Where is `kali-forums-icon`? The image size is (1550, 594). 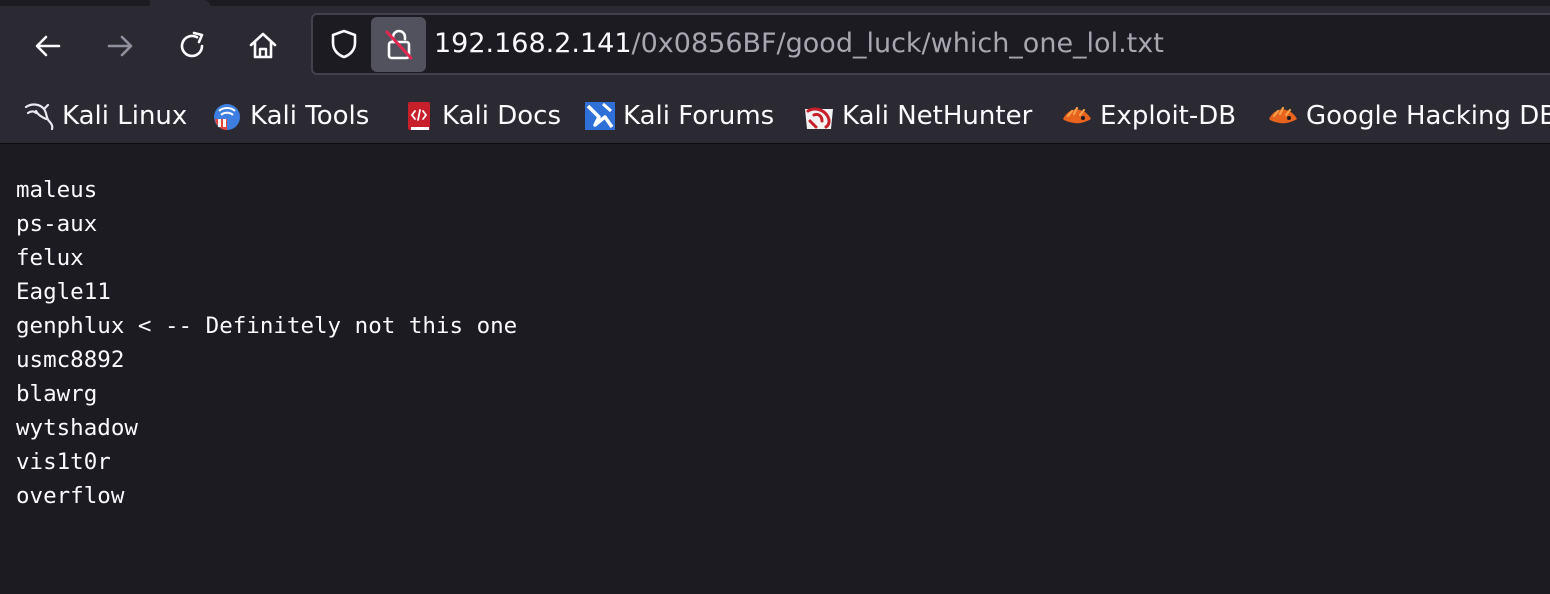 kali-forums-icon is located at coordinates (600, 116).